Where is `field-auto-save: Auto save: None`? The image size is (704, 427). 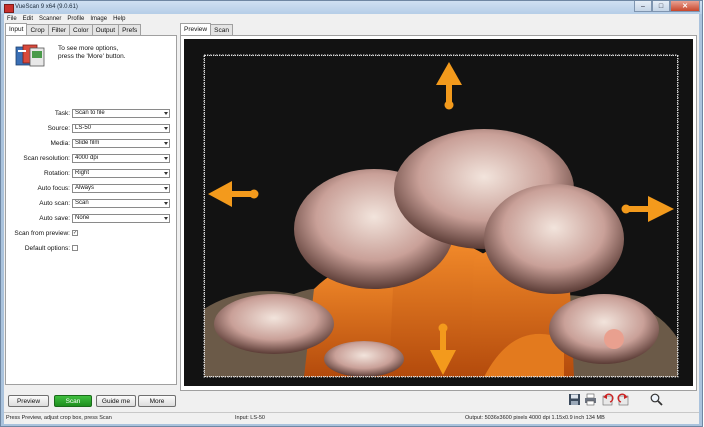 field-auto-save: Auto save: None is located at coordinates (92, 219).